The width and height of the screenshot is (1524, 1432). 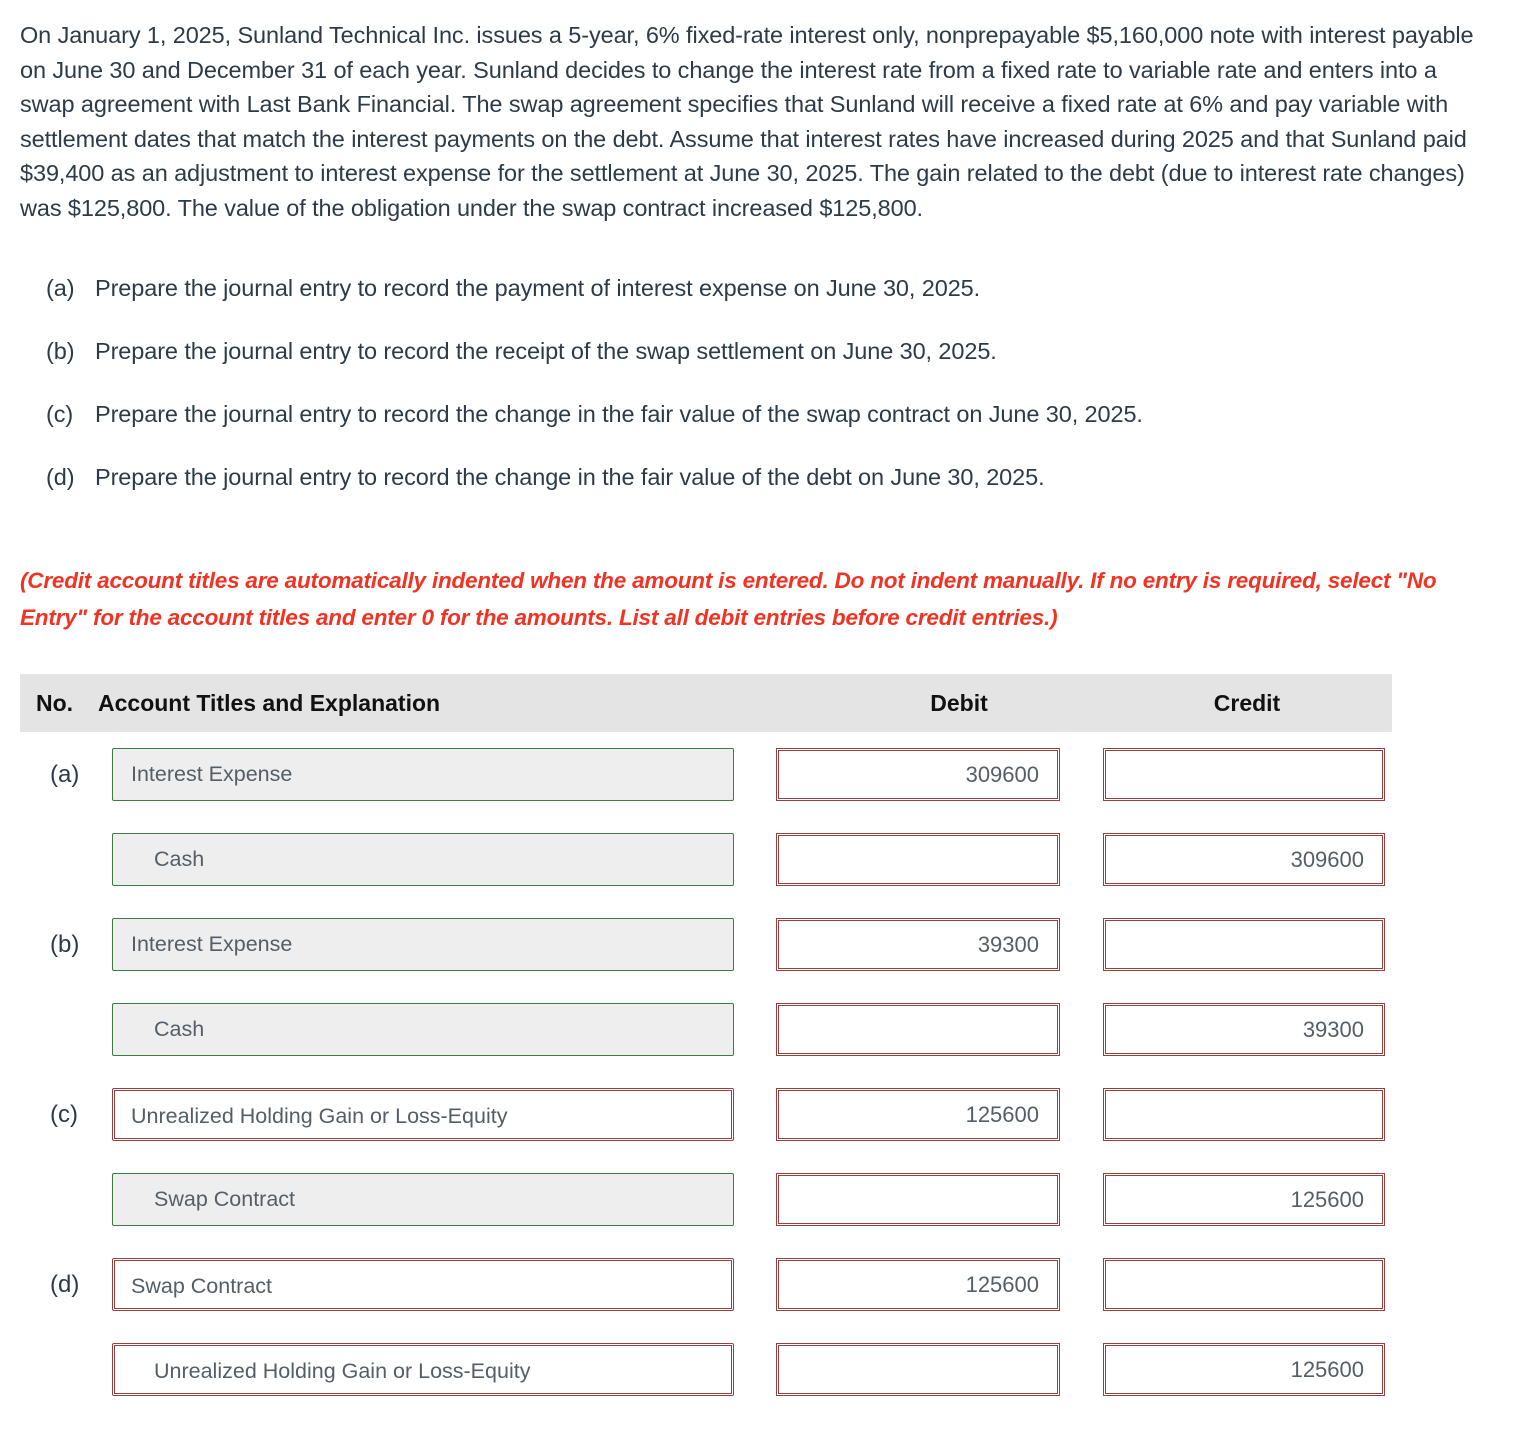 I want to click on requirement-label: (c), so click(x=60, y=414).